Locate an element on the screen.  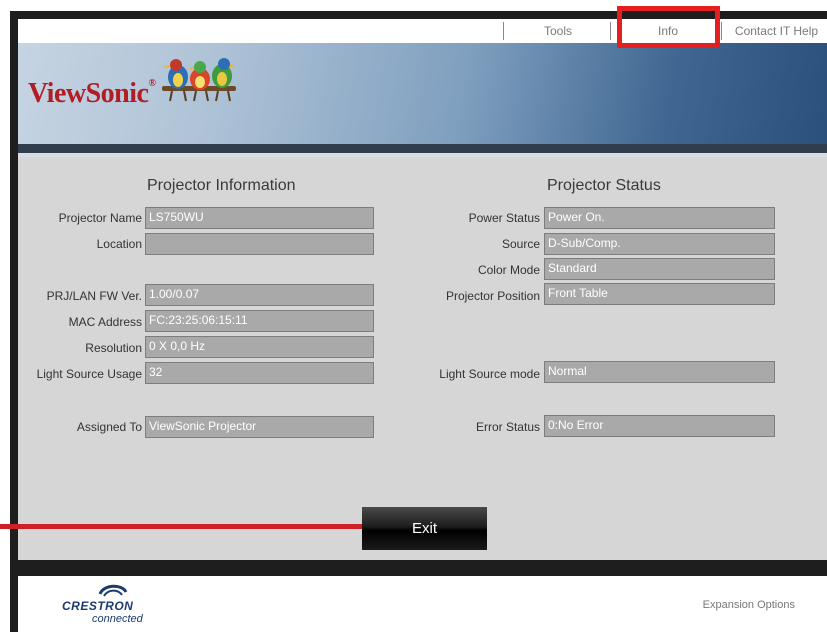
fw-version-field: 1.00/0.07 is located at coordinates (259, 295).